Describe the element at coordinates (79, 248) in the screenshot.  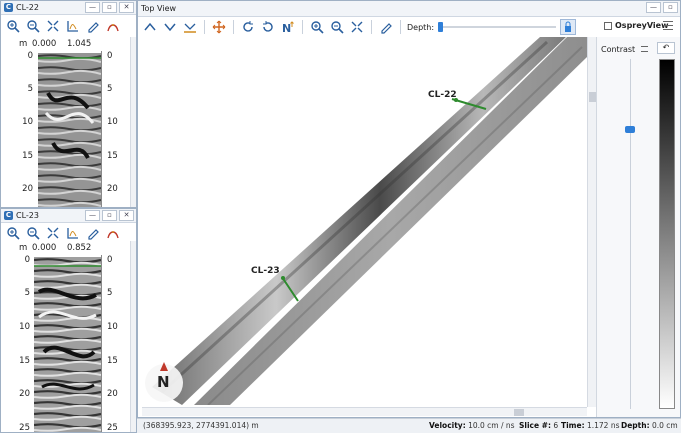
I see `cl23-scale-end: 0.852` at that location.